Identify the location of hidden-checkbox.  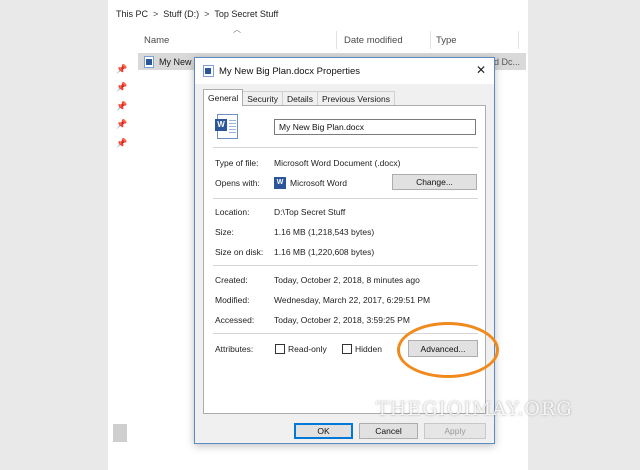
(347, 349).